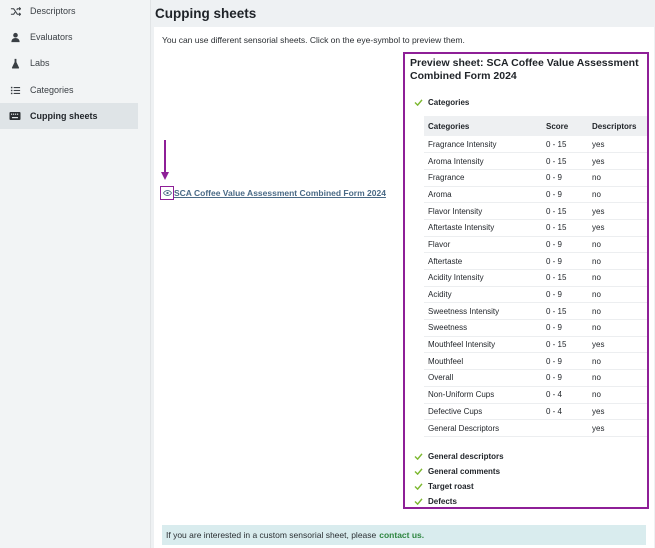  What do you see at coordinates (535, 261) in the screenshot?
I see `table-row: Aftertaste 0 - 9 no` at bounding box center [535, 261].